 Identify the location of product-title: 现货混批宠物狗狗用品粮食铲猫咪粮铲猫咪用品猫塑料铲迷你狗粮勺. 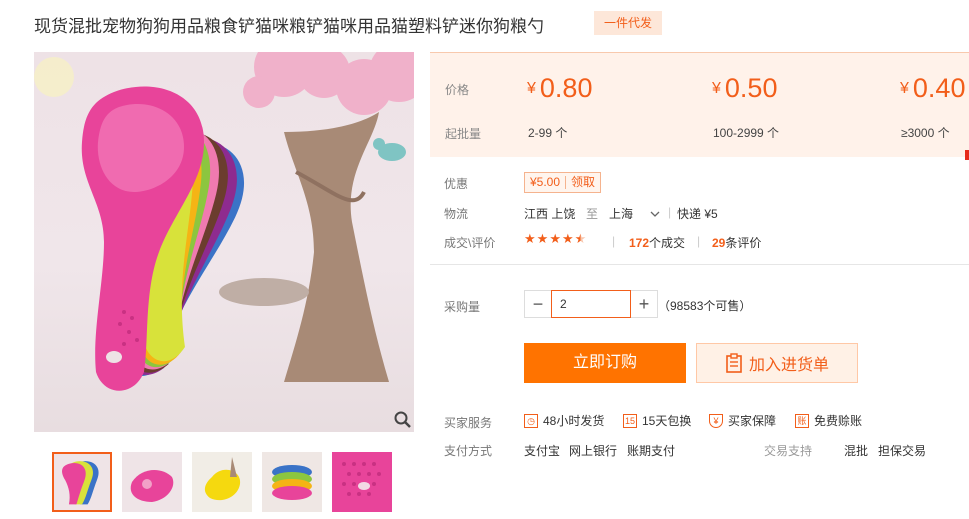
(289, 26).